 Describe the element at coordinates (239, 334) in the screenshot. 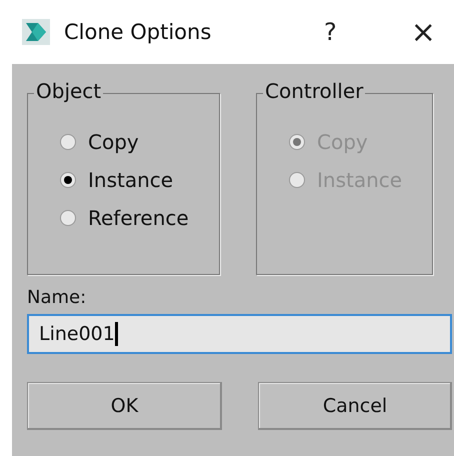

I see `name-field: Line001` at that location.